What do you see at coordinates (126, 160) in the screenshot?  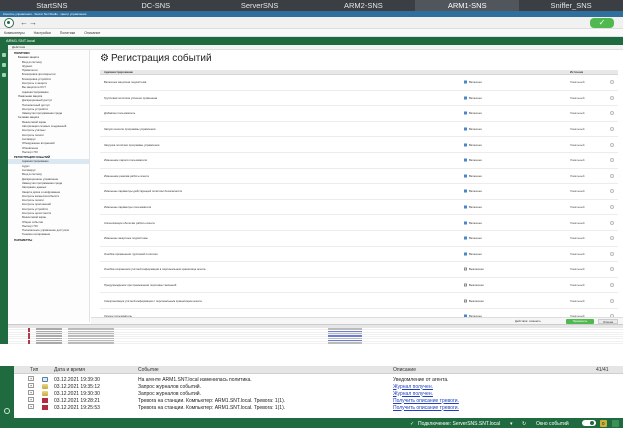 I see `event-setting-name: Изменение пароля пользователя` at bounding box center [126, 160].